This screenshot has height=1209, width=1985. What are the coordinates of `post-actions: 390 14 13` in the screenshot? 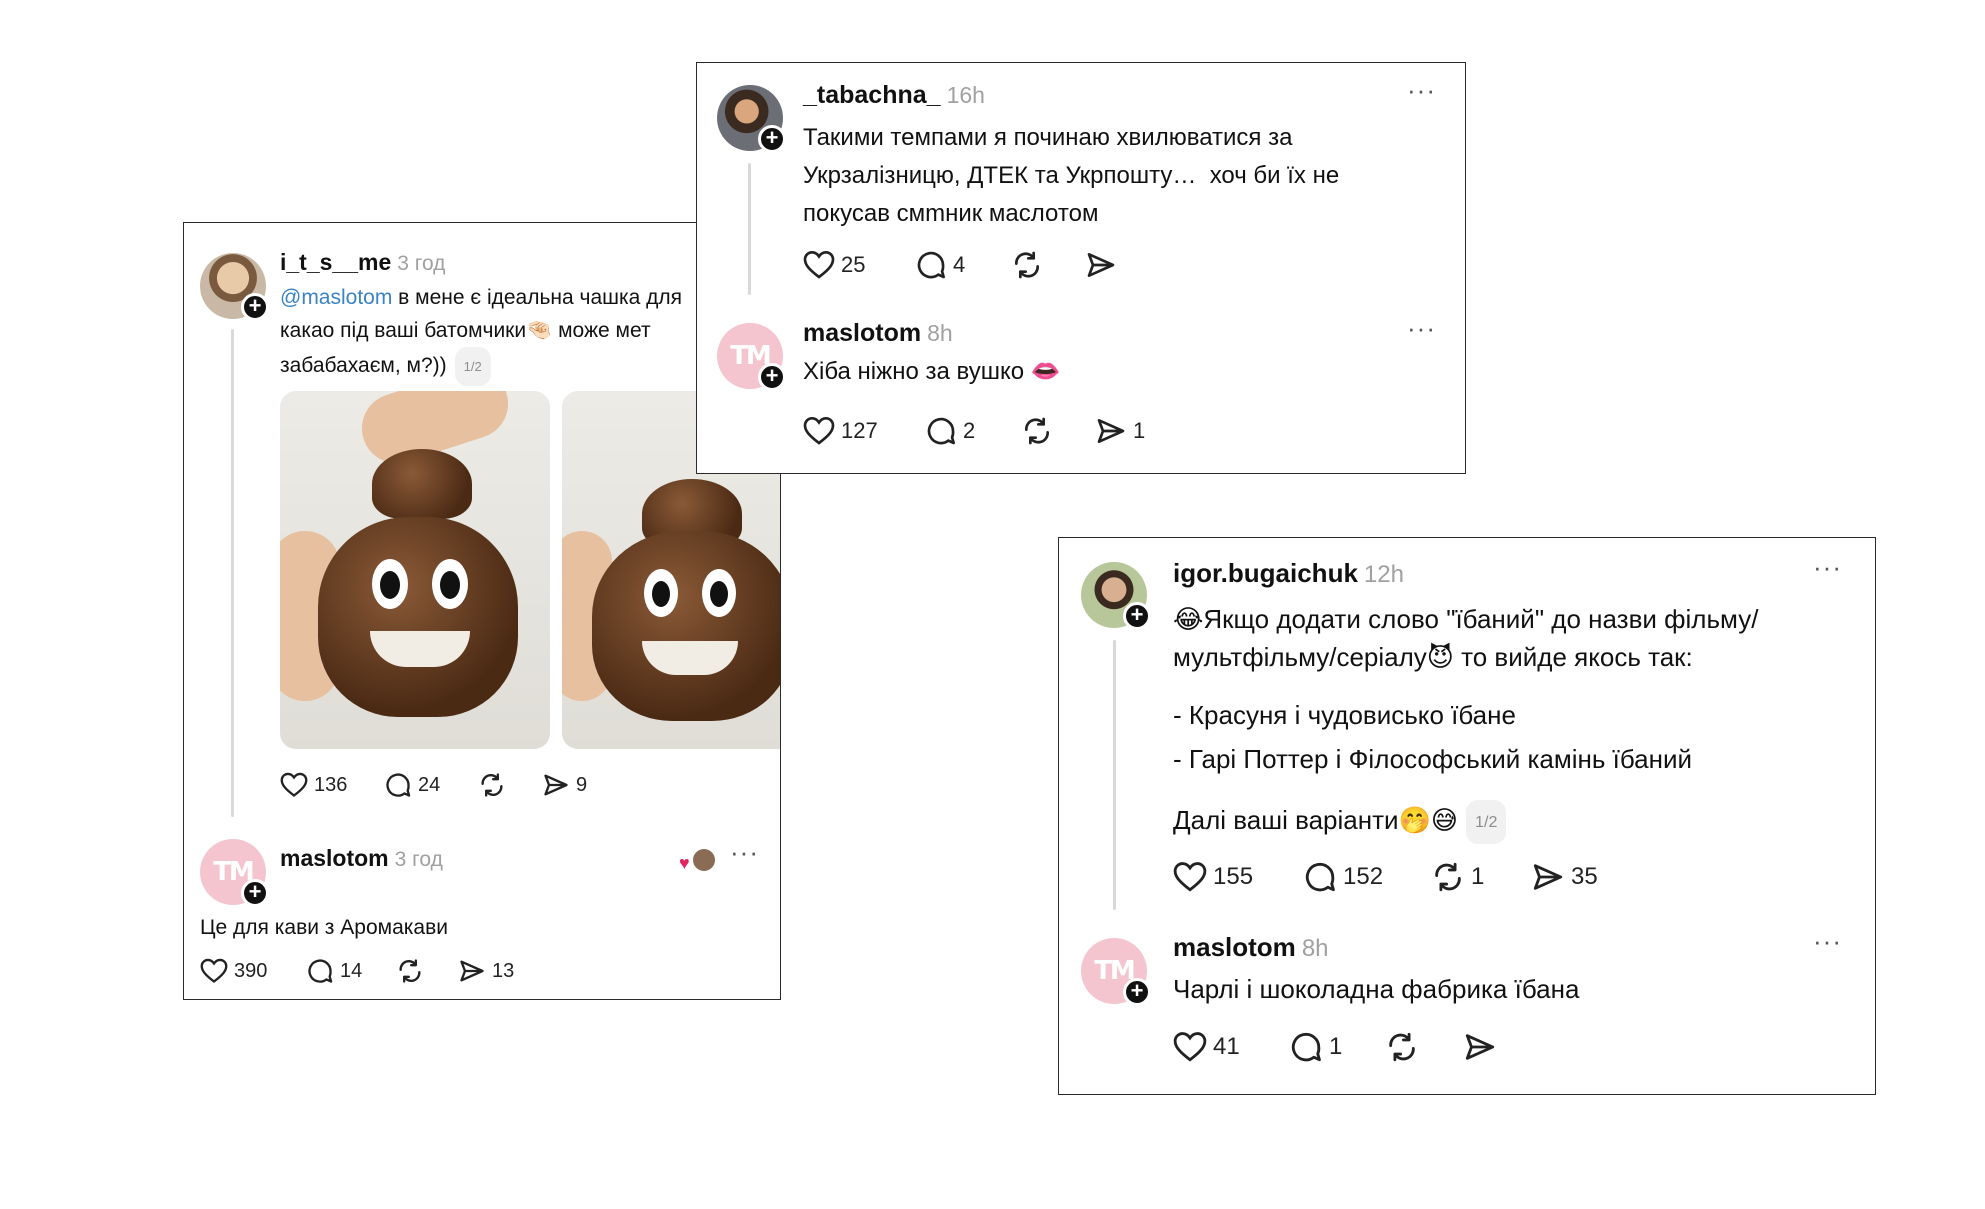 It's located at (357, 971).